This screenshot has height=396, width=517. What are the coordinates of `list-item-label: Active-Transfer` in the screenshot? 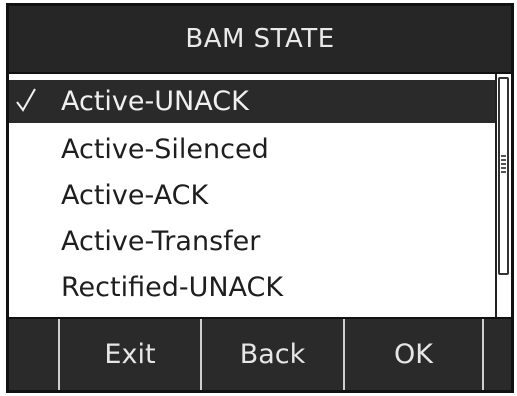 It's located at (161, 241).